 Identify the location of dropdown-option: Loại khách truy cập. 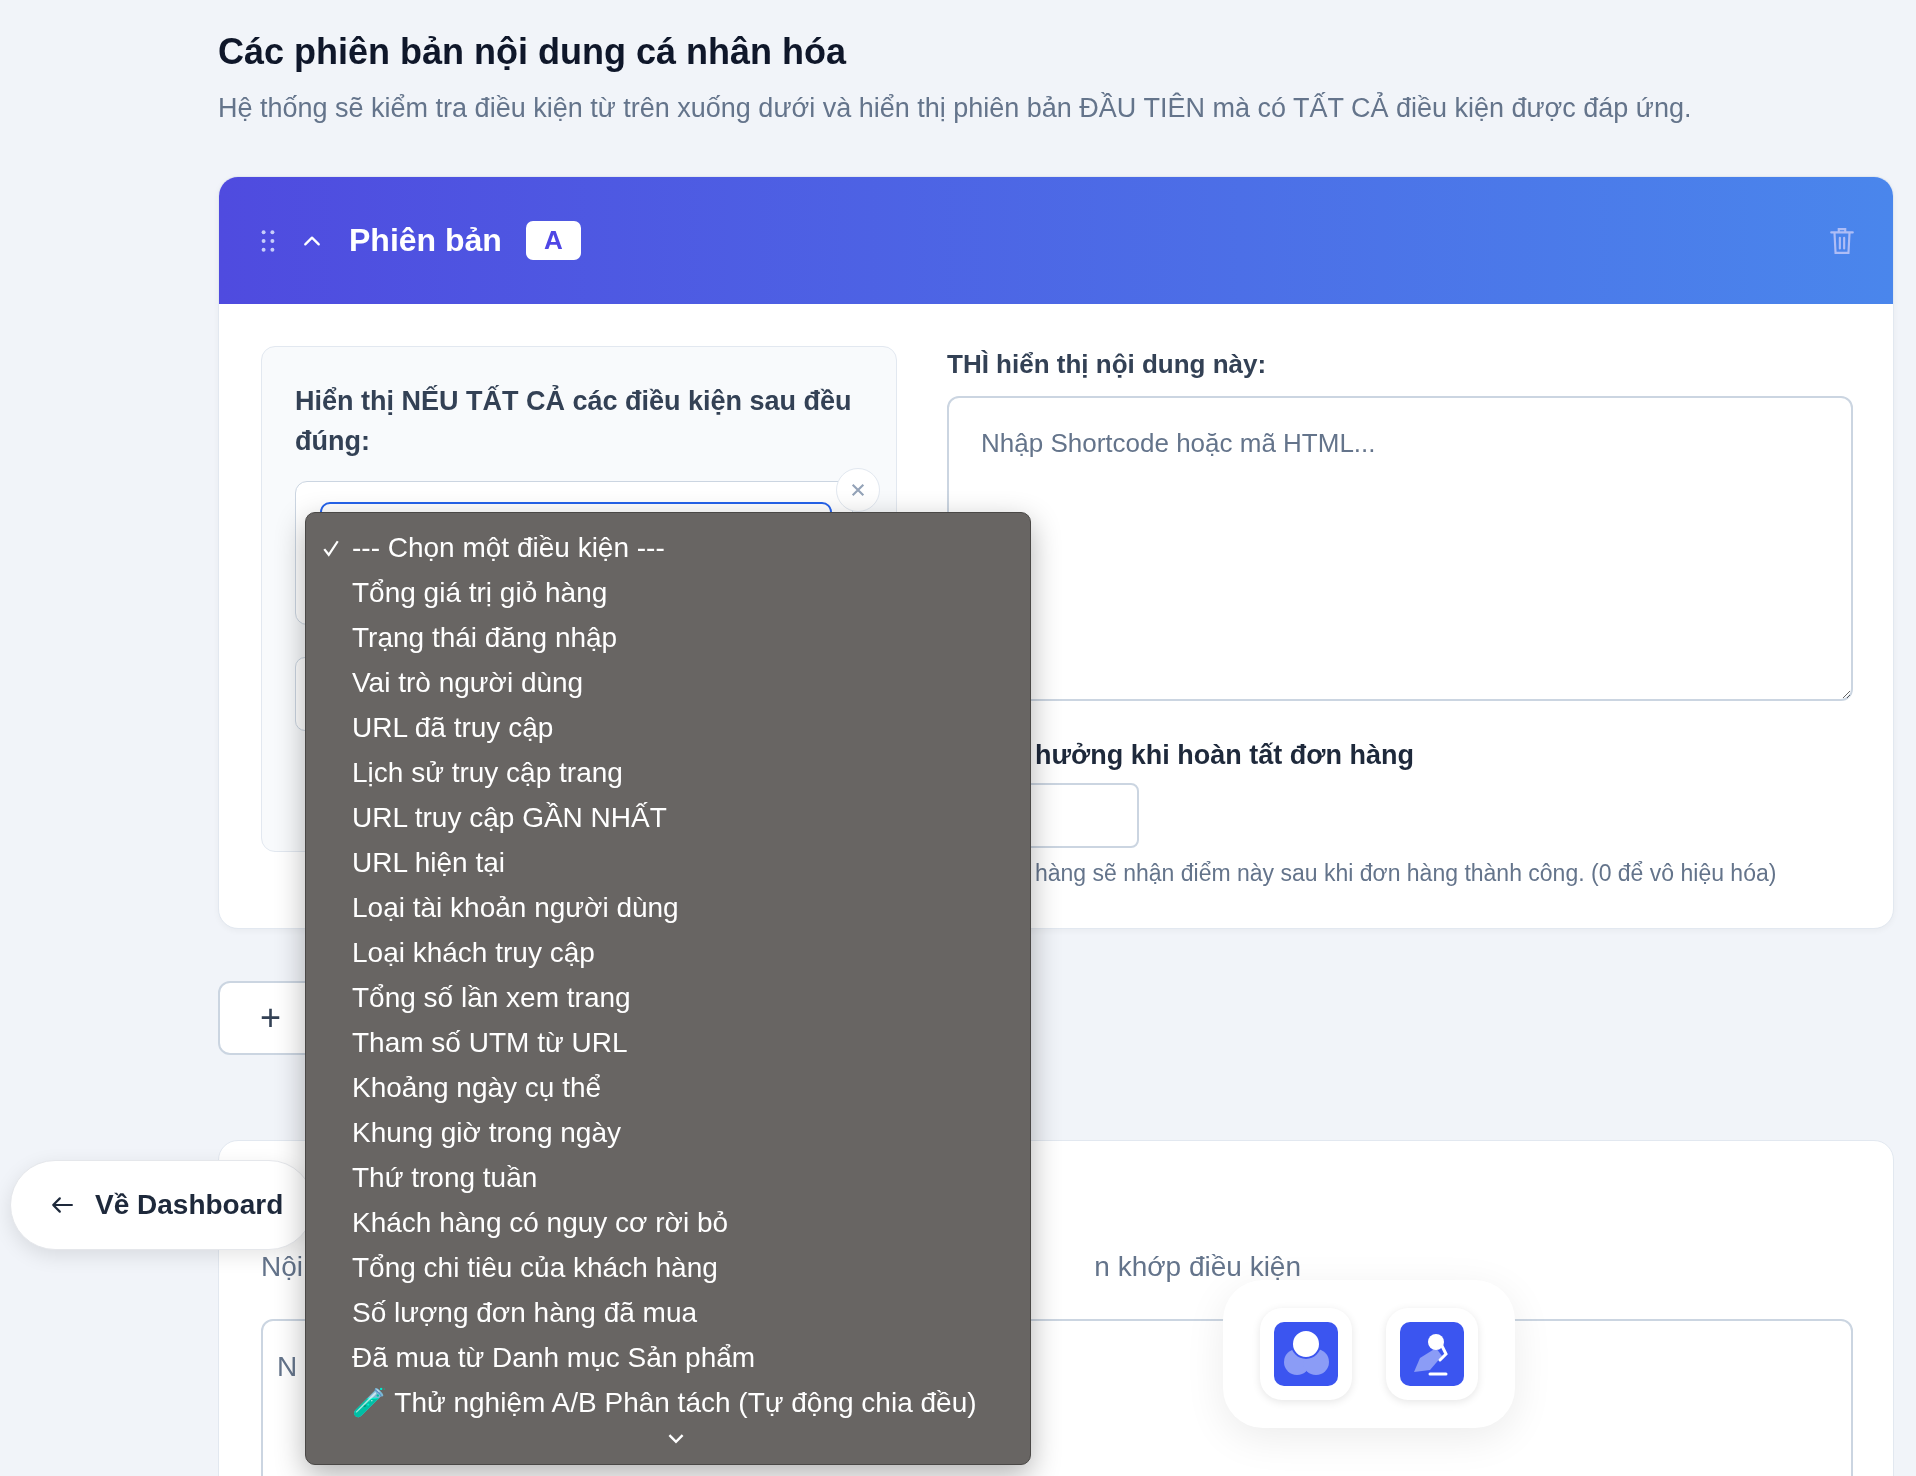
(458, 952).